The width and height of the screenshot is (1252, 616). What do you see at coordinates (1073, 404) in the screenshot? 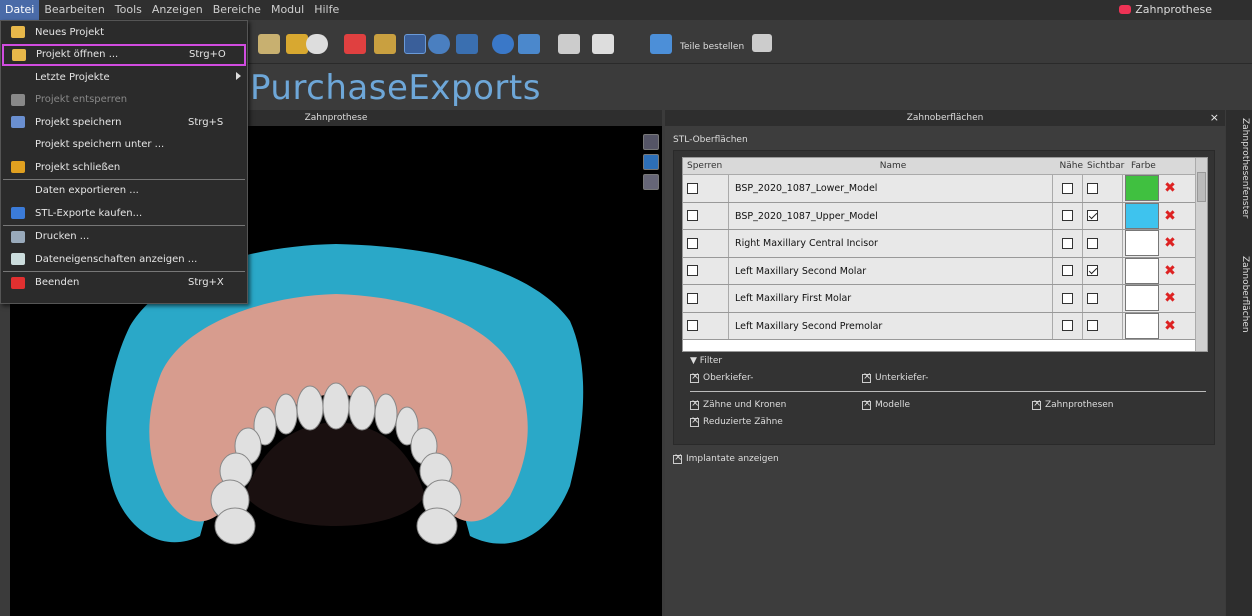
I see `filter-dentures: Zahnprothesen` at bounding box center [1073, 404].